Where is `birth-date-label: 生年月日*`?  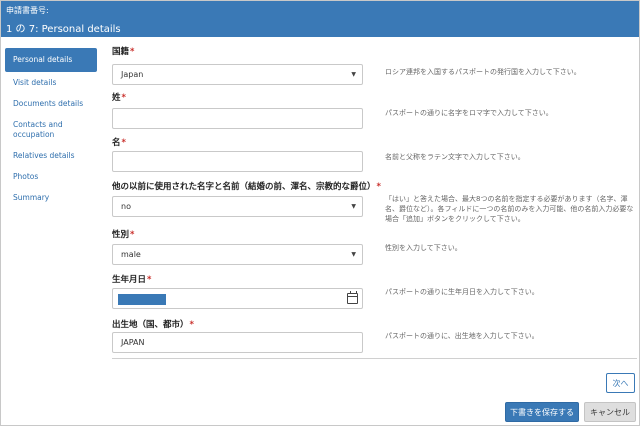
birth-date-label: 生年月日* is located at coordinates (132, 280).